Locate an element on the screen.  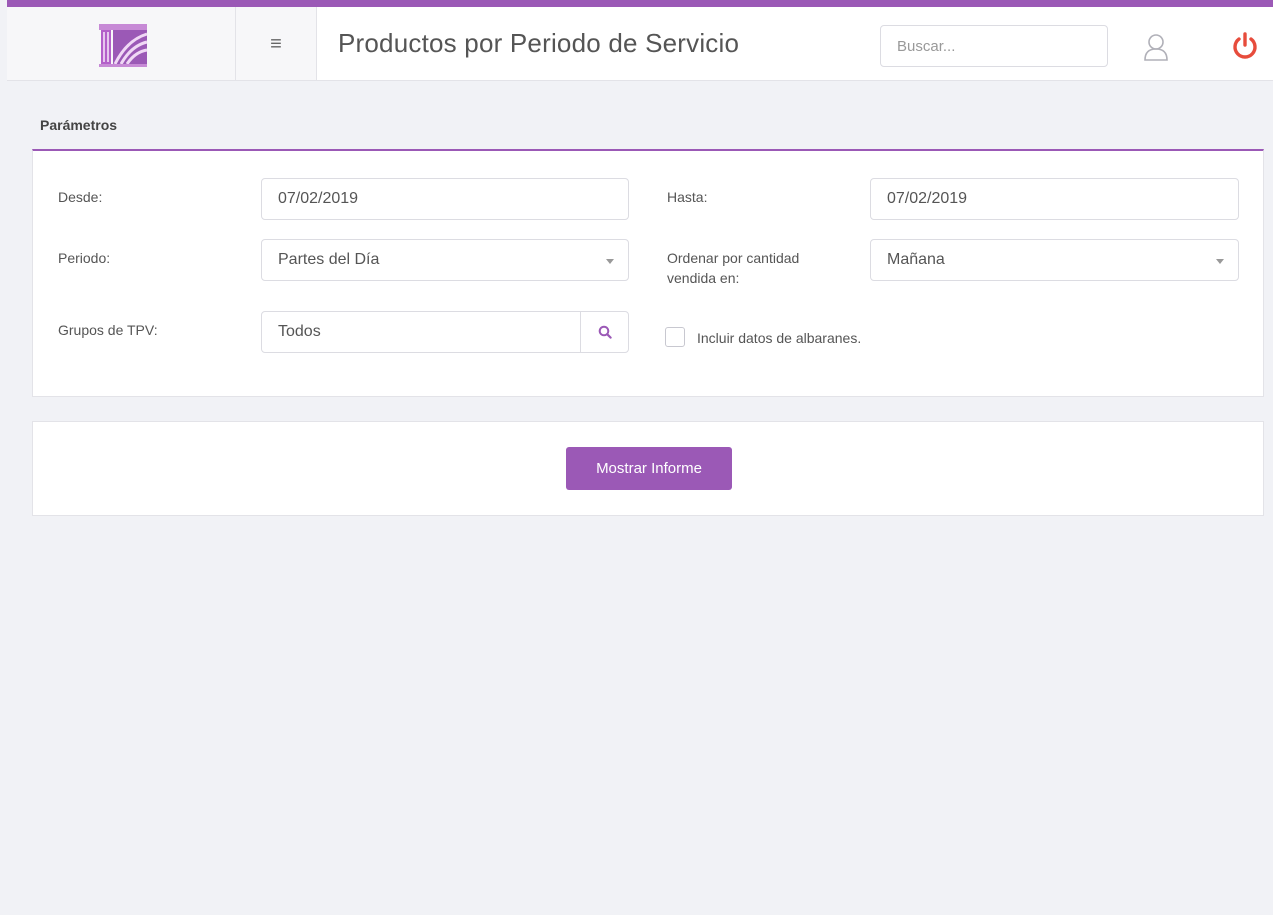
user-icon is located at coordinates (1156, 47).